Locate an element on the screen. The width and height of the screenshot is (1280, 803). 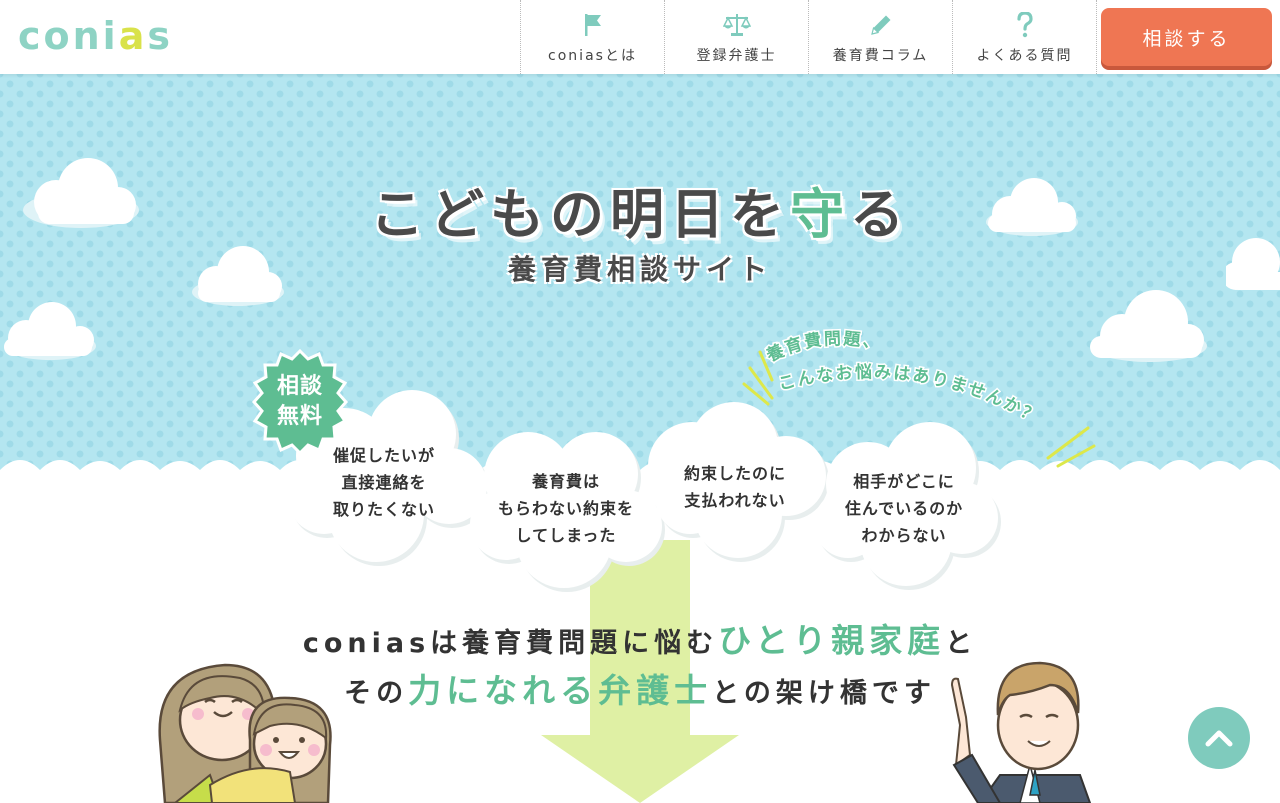
bubble-text-line: 約束したのに is located at coordinates (734, 473).